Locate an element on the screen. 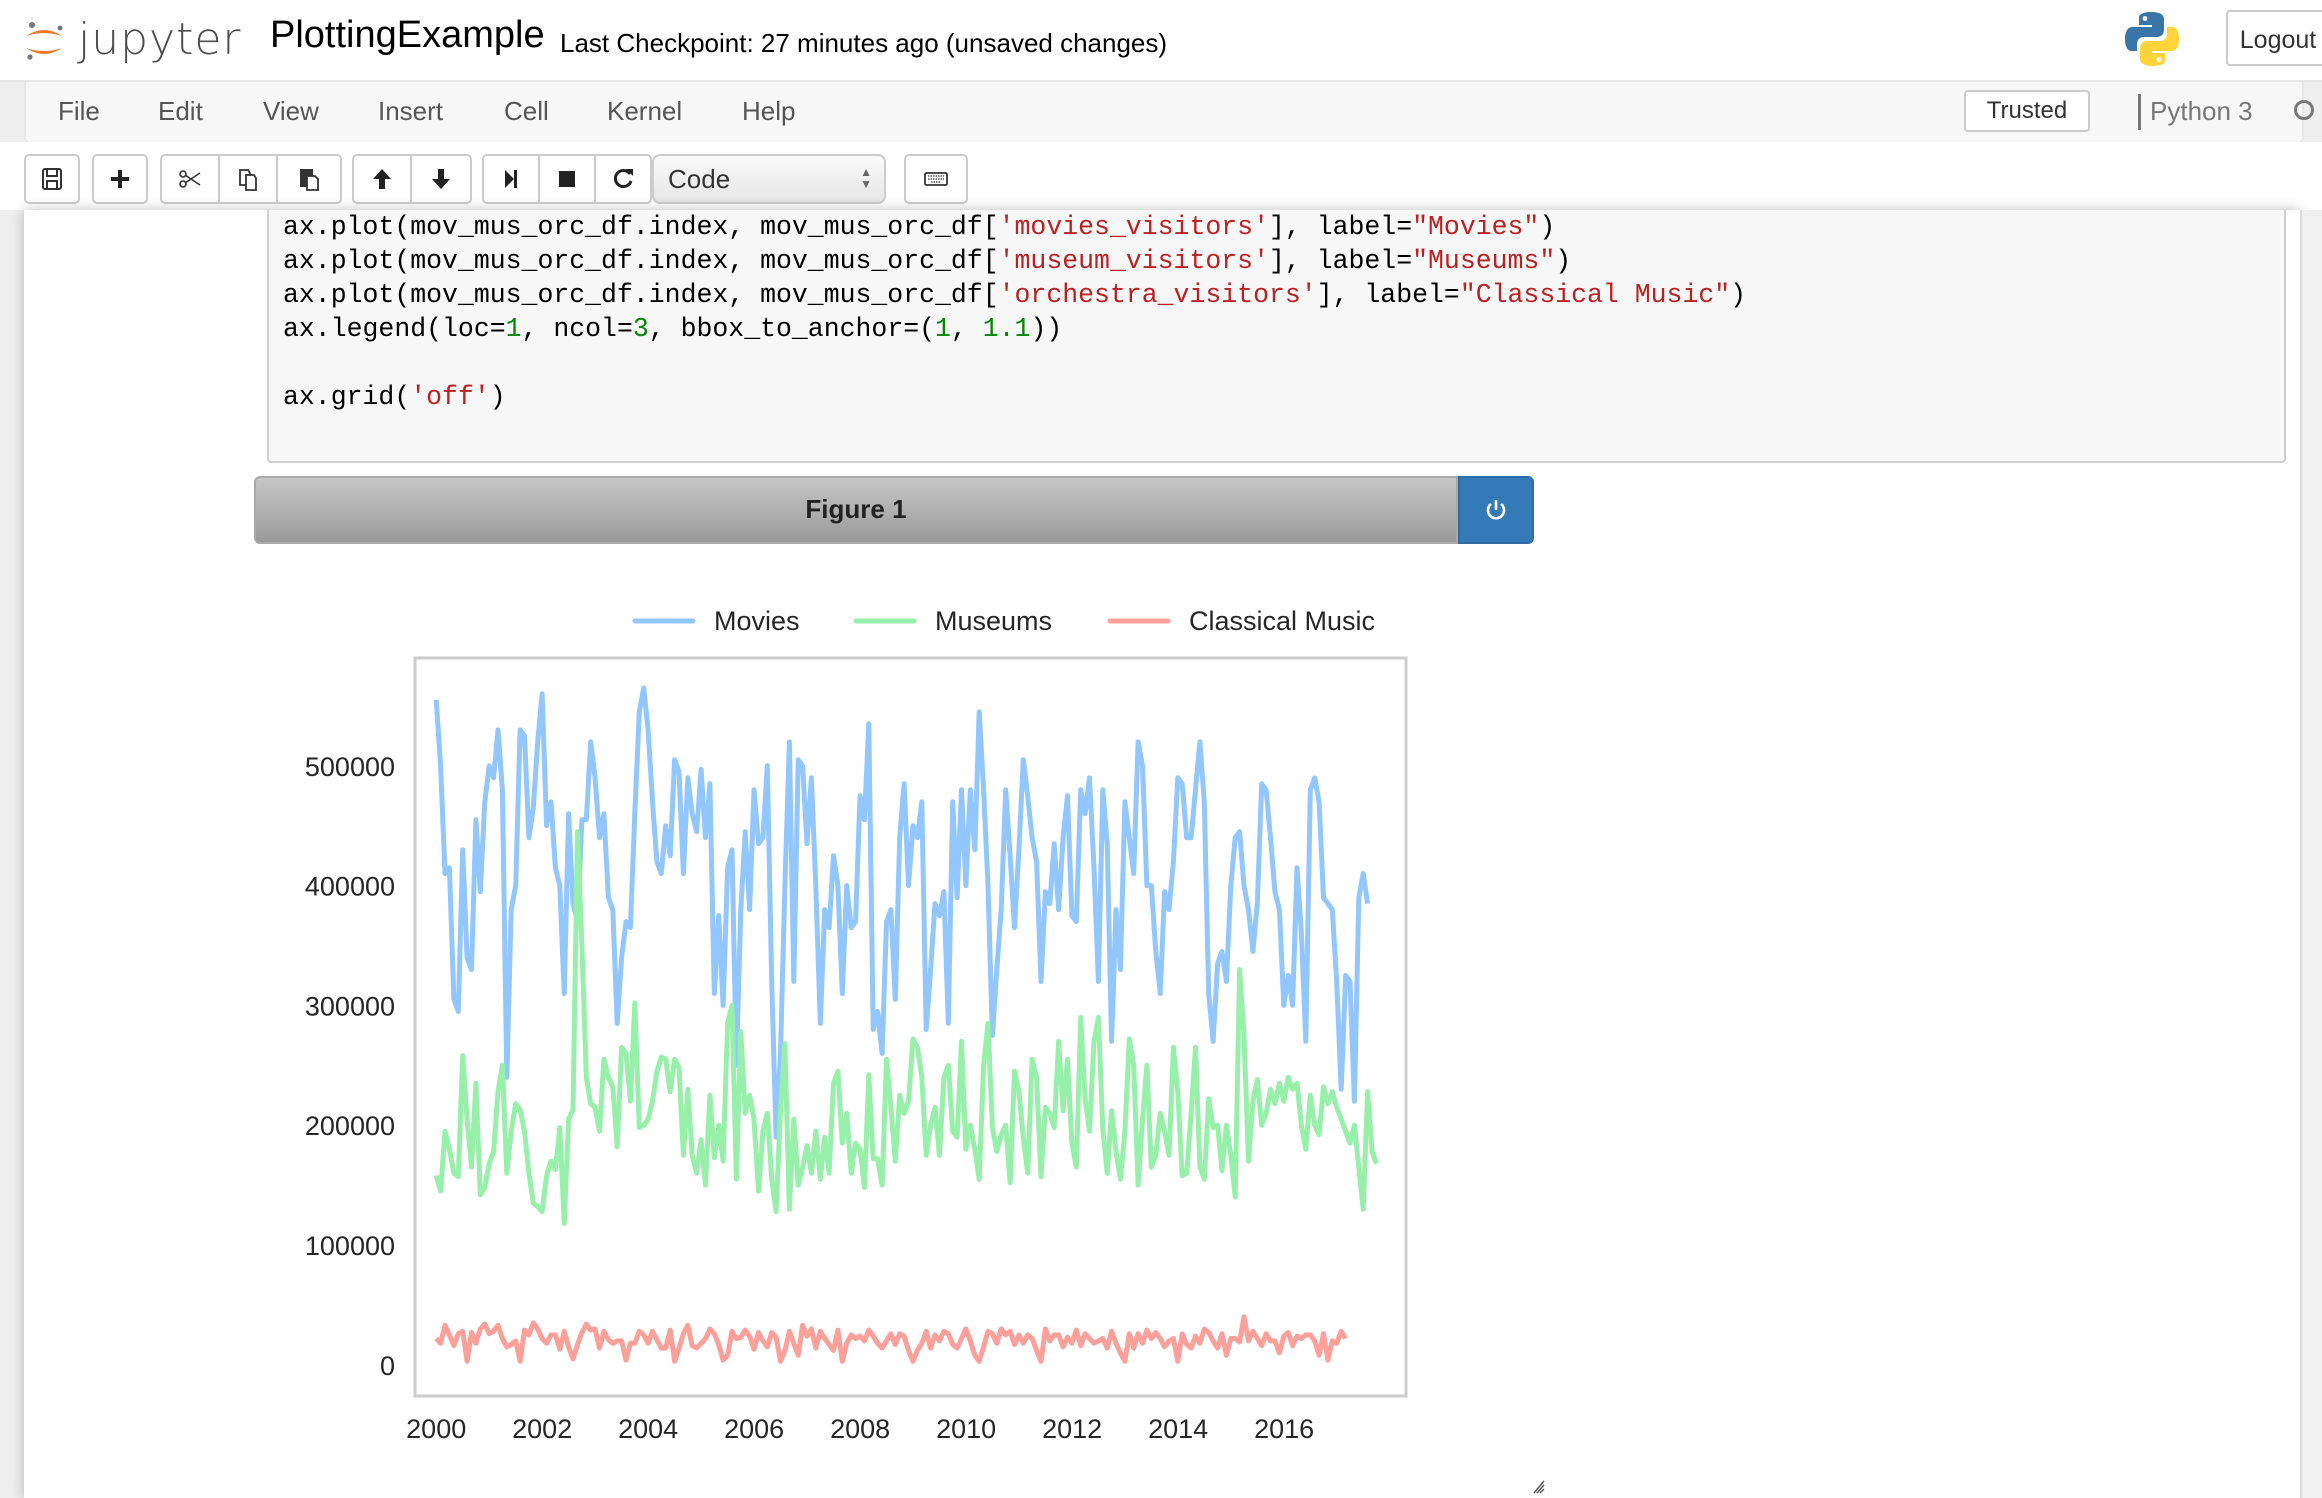  cell-type-value: Code is located at coordinates (699, 179).